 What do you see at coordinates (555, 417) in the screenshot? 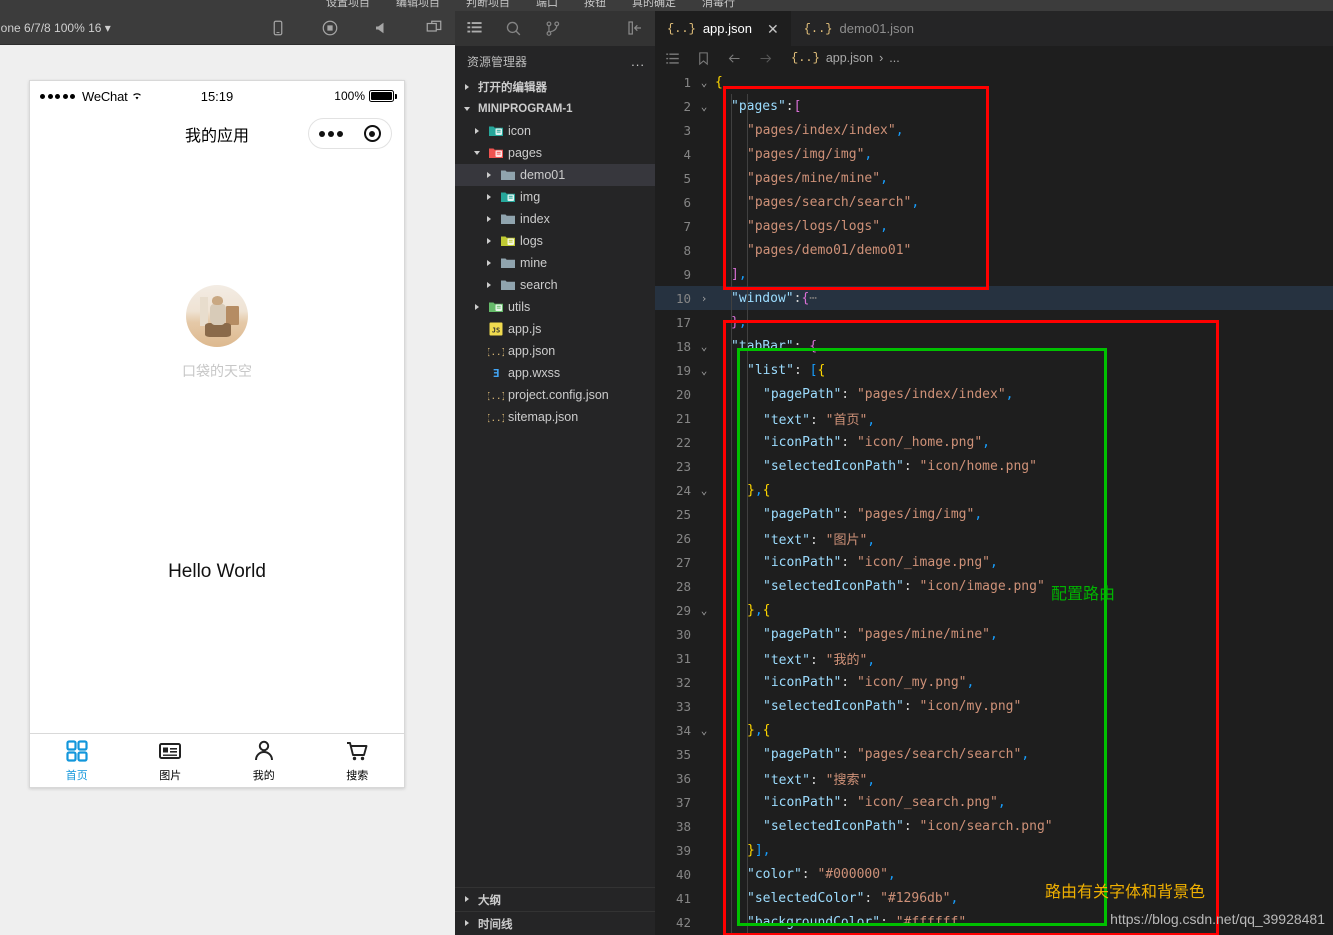
I see `tree-item-sitemap-json: {..} sitemap.json` at bounding box center [555, 417].